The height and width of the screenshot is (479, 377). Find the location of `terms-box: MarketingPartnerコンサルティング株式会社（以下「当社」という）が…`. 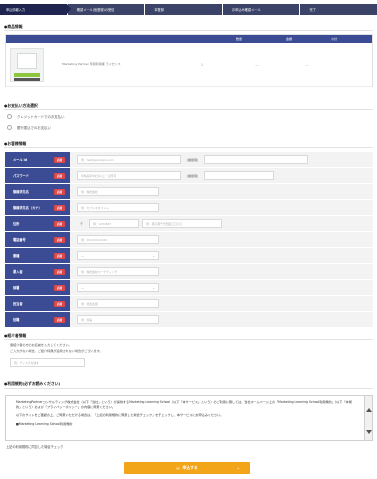

terms-box: MarketingPartnerコンサルティング株式会社（以下「当社」という）が… is located at coordinates (185, 418).